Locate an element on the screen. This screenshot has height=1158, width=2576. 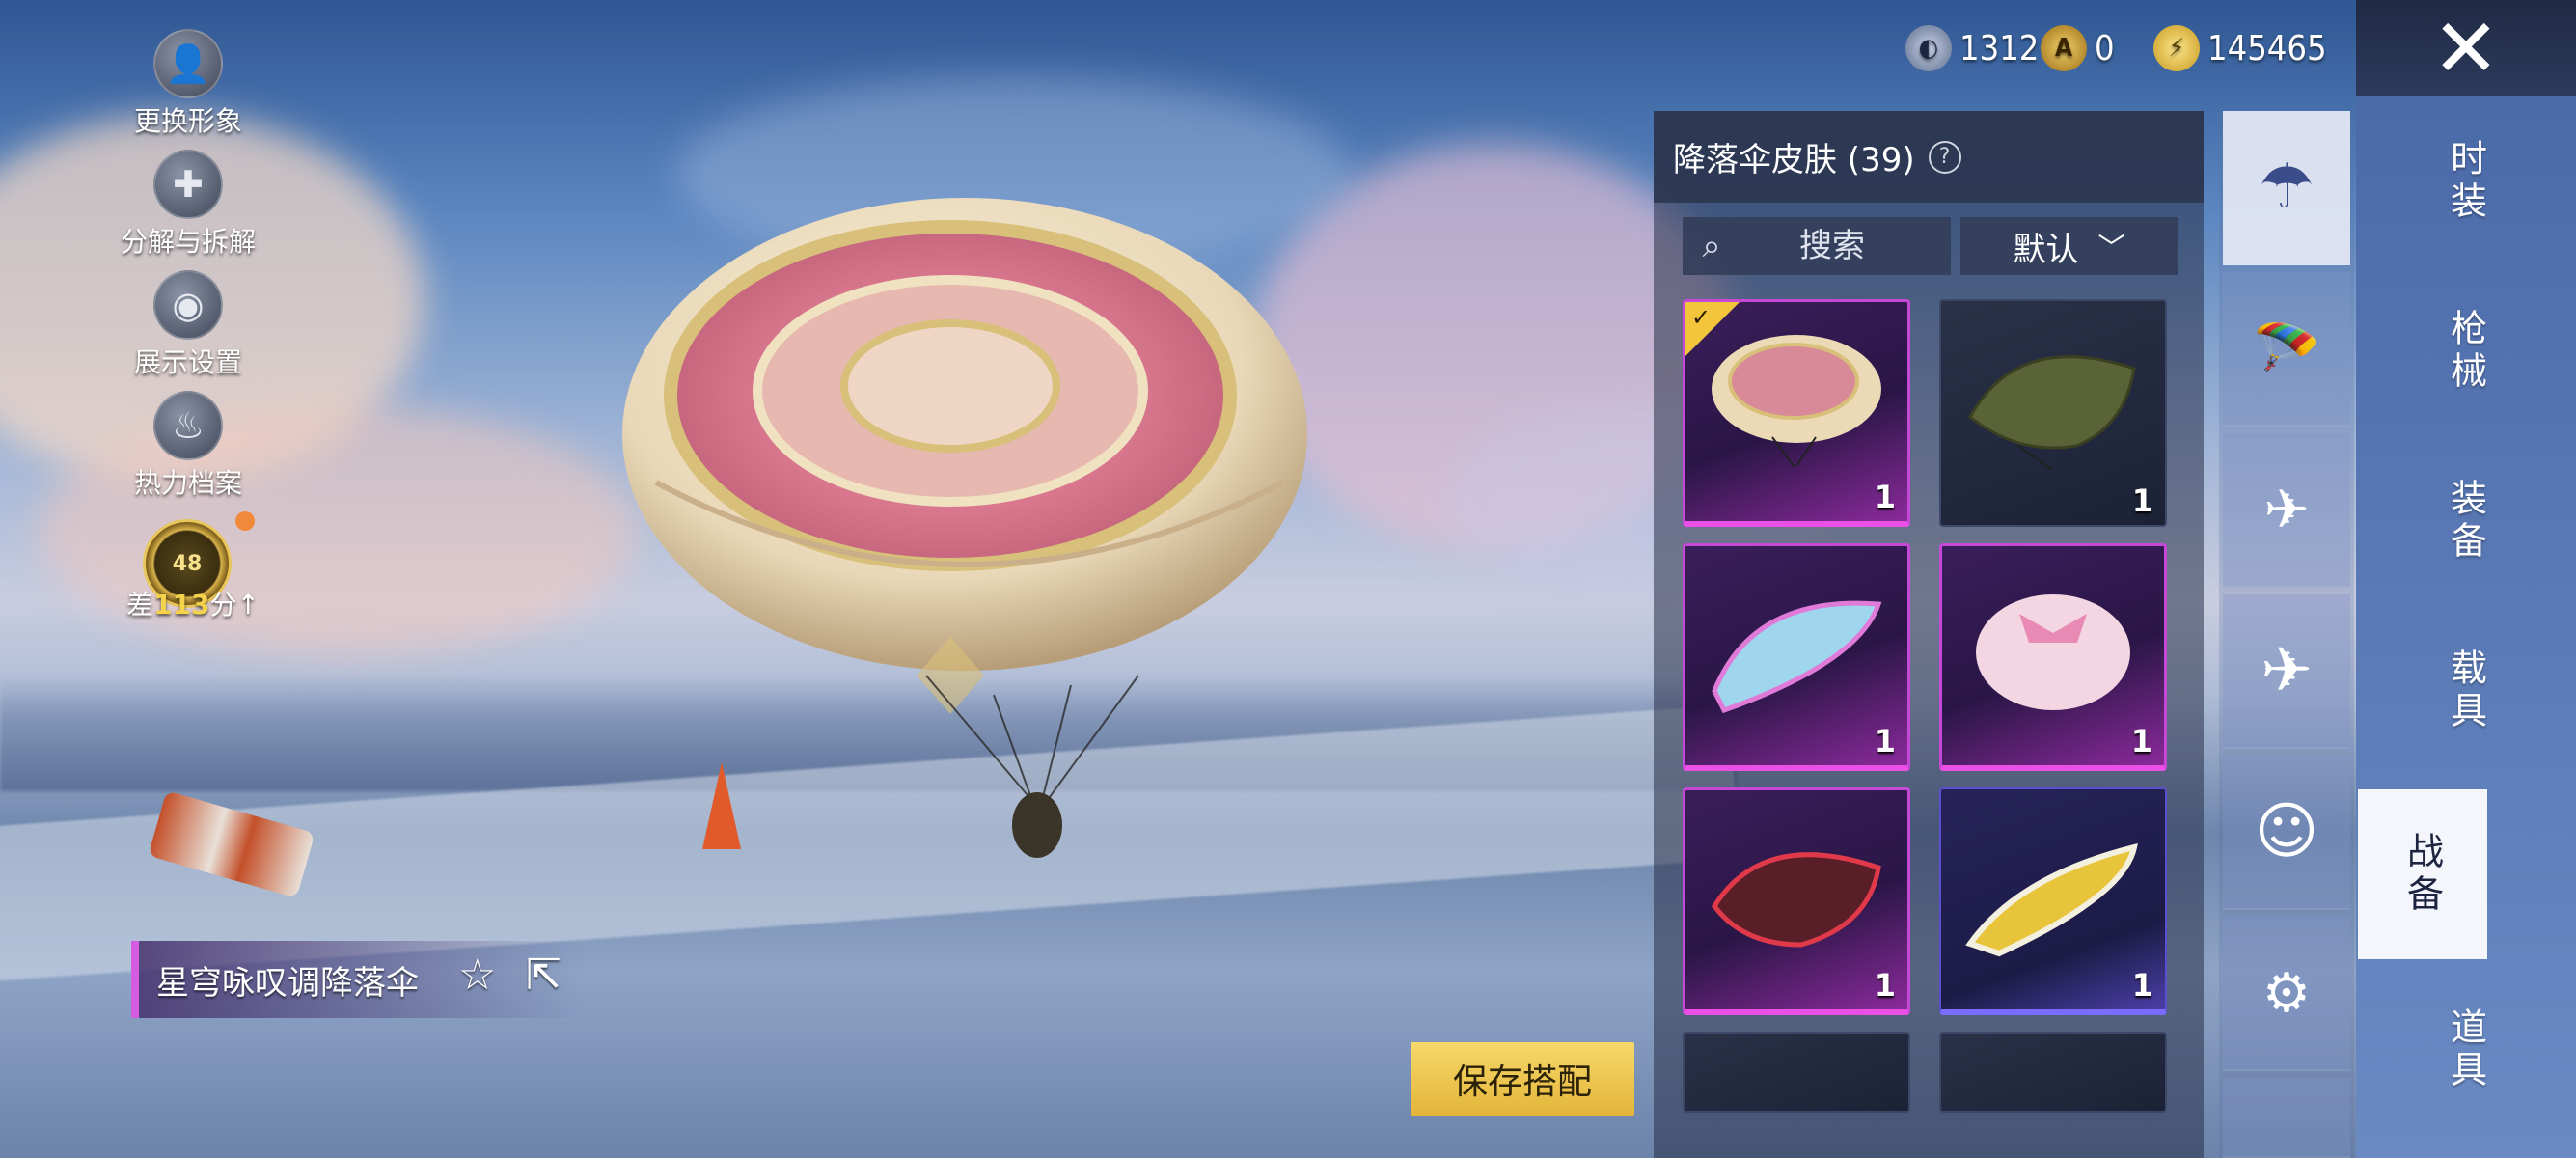
category-vehicles: 载具 is located at coordinates (2466, 691).